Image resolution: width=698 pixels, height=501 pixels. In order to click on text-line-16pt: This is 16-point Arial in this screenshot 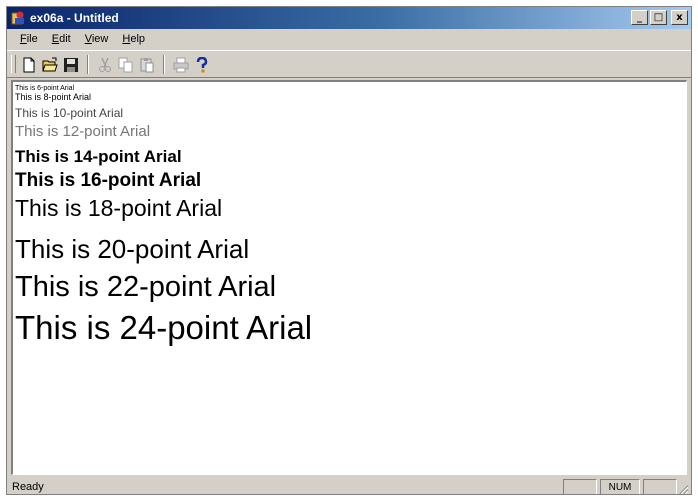, I will do `click(108, 180)`.